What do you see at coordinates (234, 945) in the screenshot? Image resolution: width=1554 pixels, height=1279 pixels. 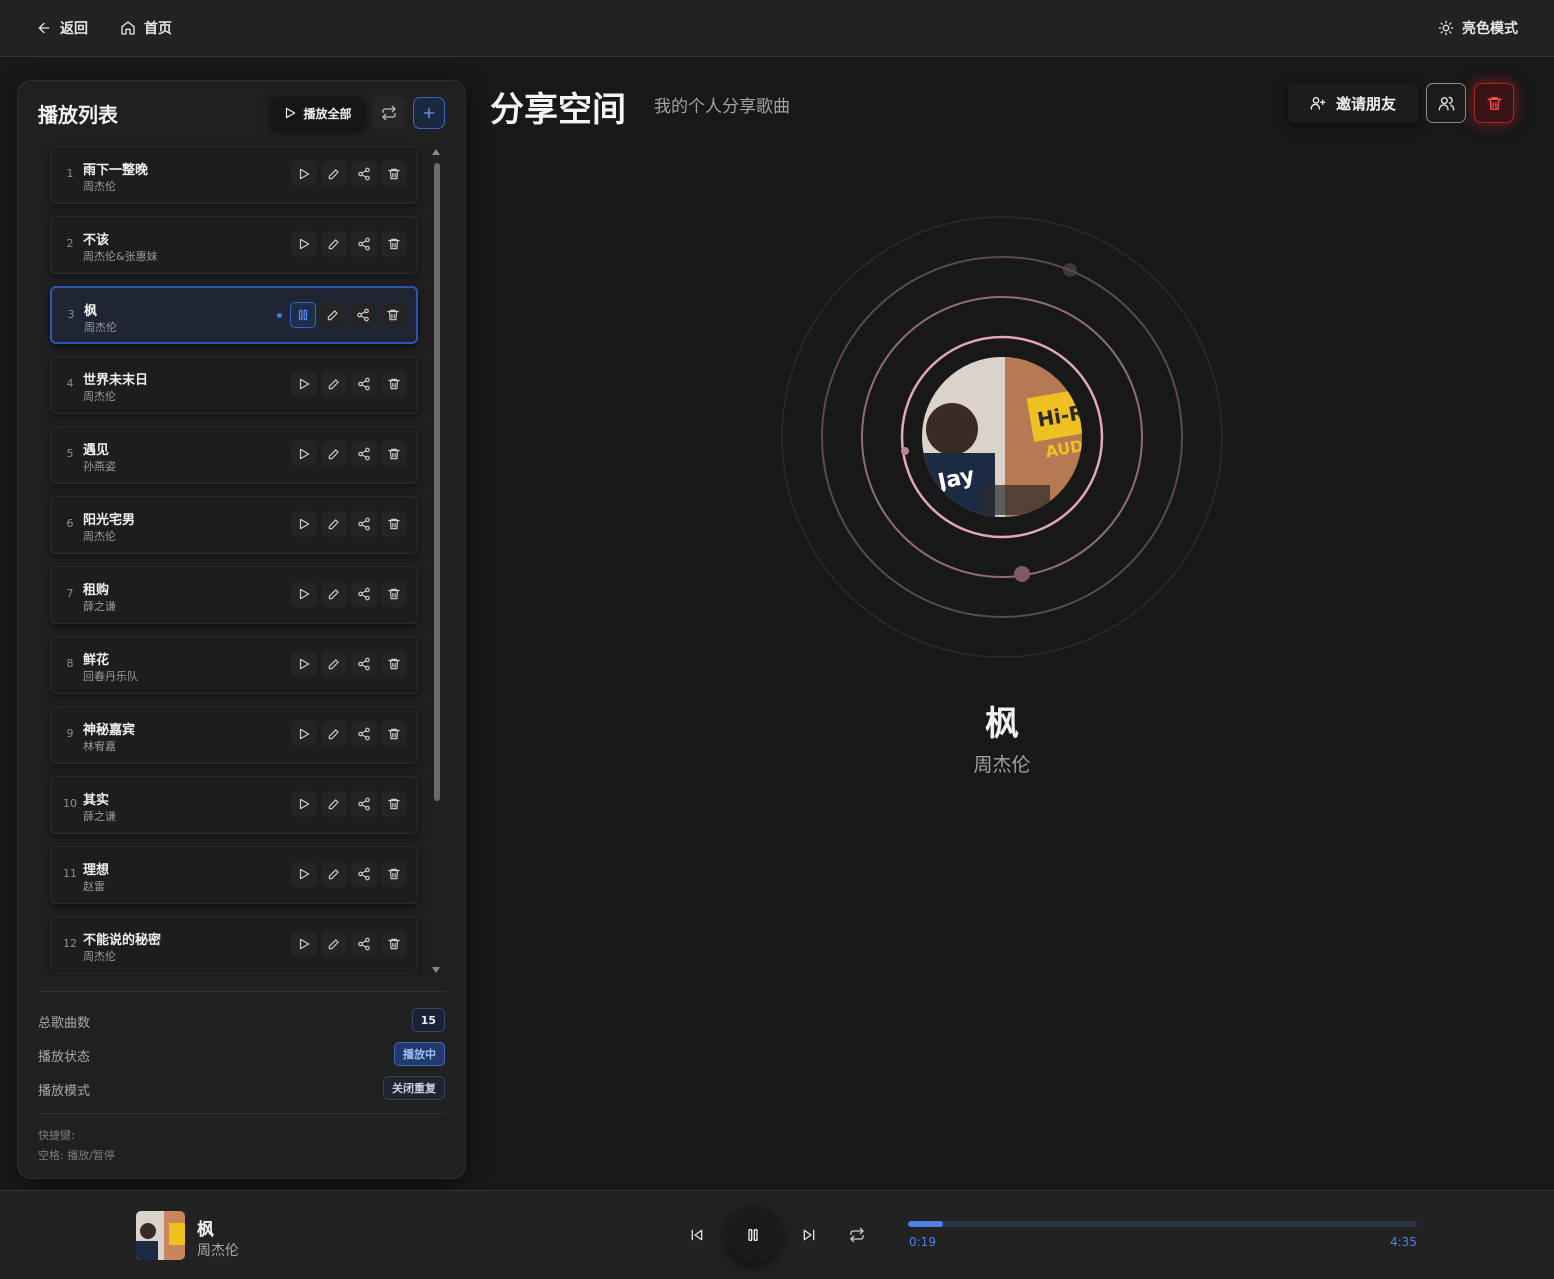 I see `song-row: 12 不能说的秘密 周杰伦` at bounding box center [234, 945].